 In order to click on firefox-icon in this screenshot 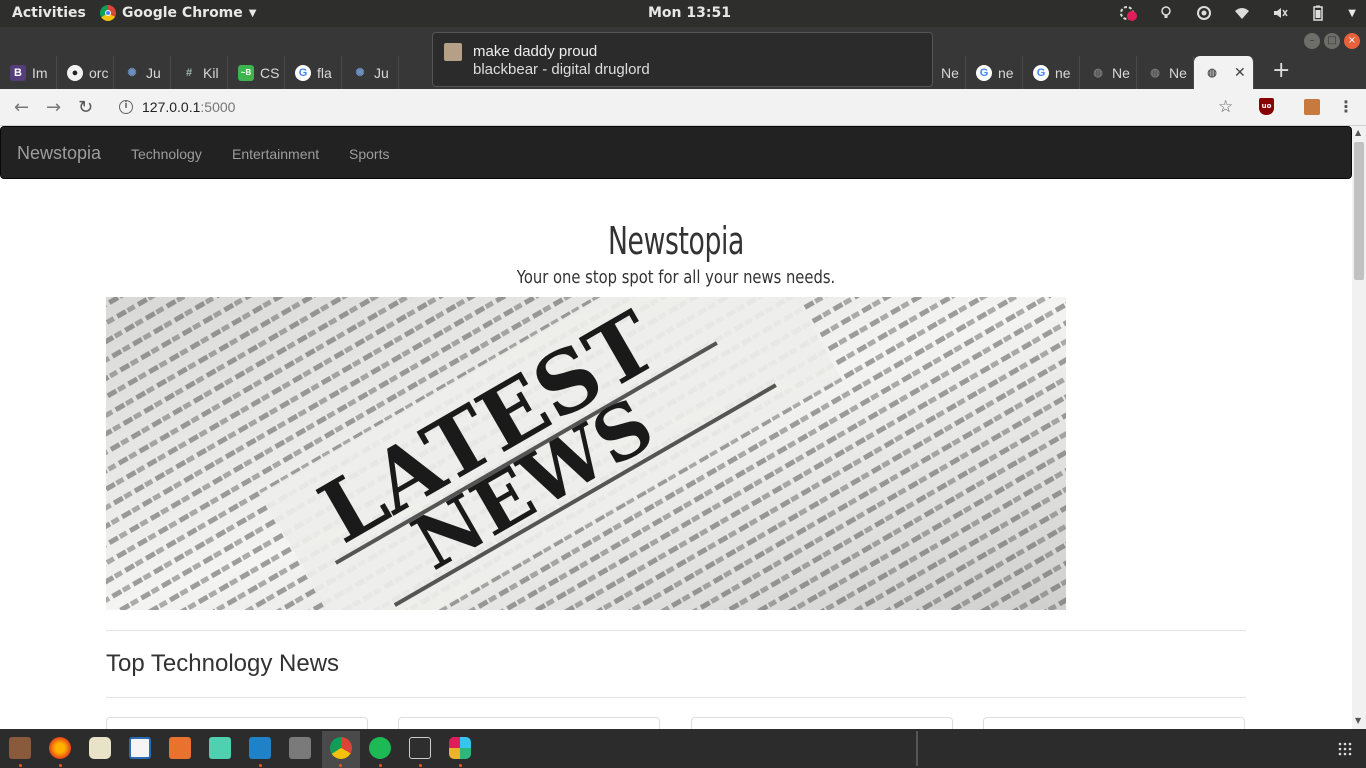, I will do `click(60, 748)`.